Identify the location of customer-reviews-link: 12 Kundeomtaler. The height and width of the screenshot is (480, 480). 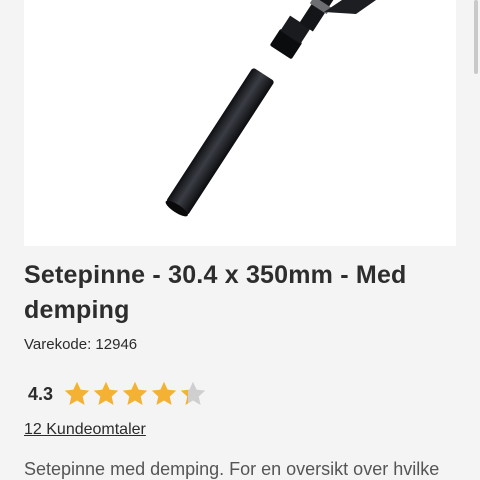
(85, 430).